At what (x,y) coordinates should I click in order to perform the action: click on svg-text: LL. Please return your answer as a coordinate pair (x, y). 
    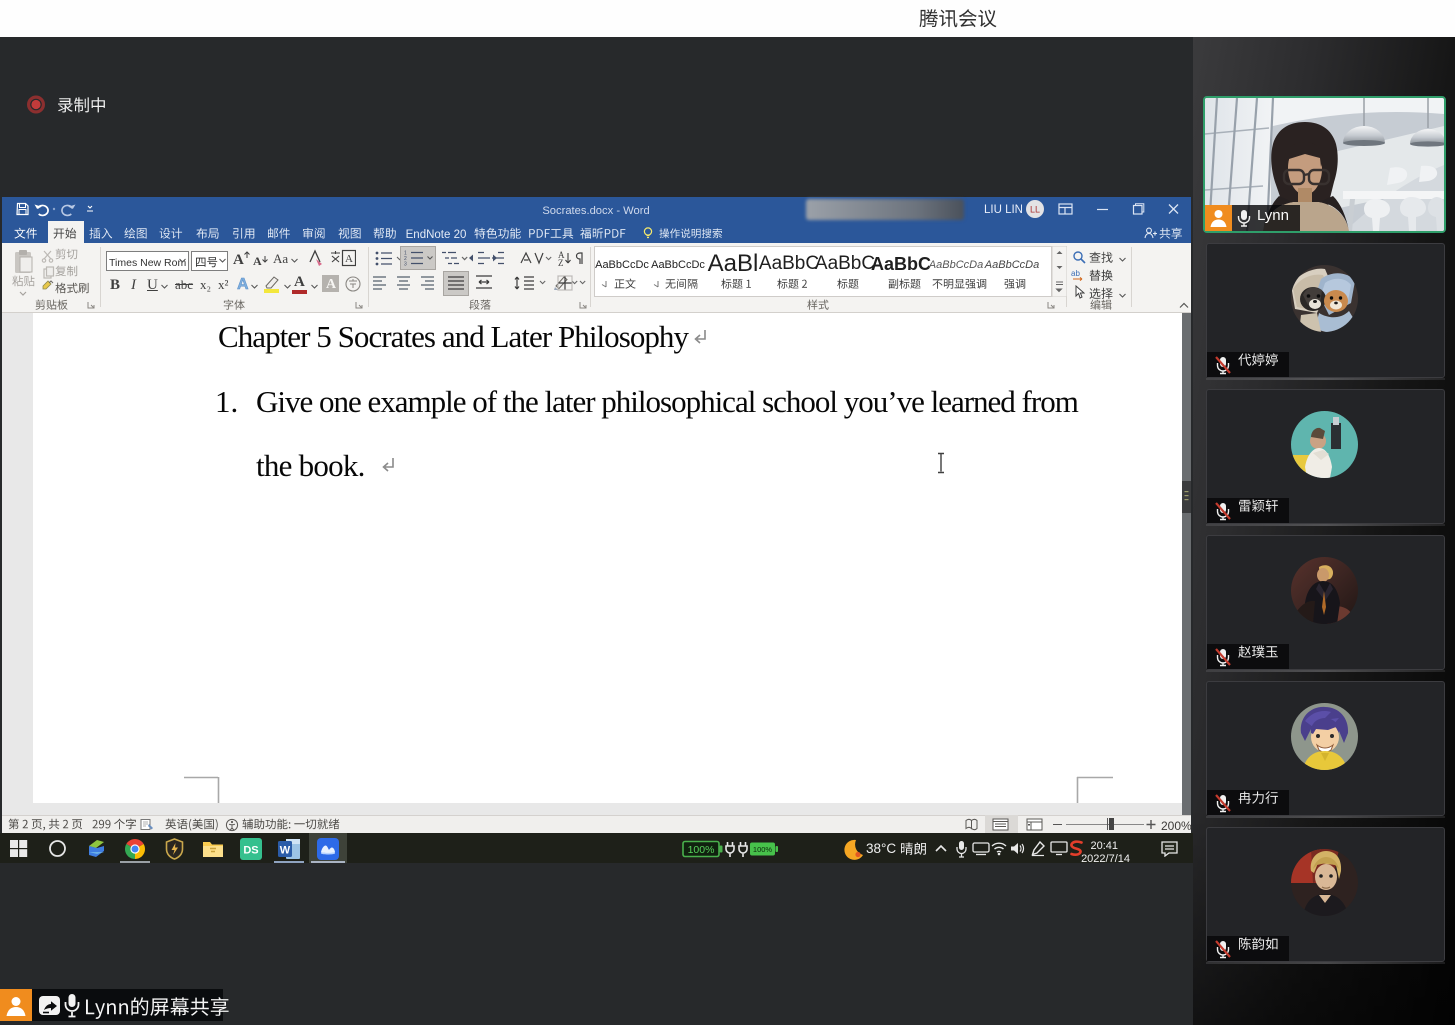
    Looking at the image, I should click on (1035, 210).